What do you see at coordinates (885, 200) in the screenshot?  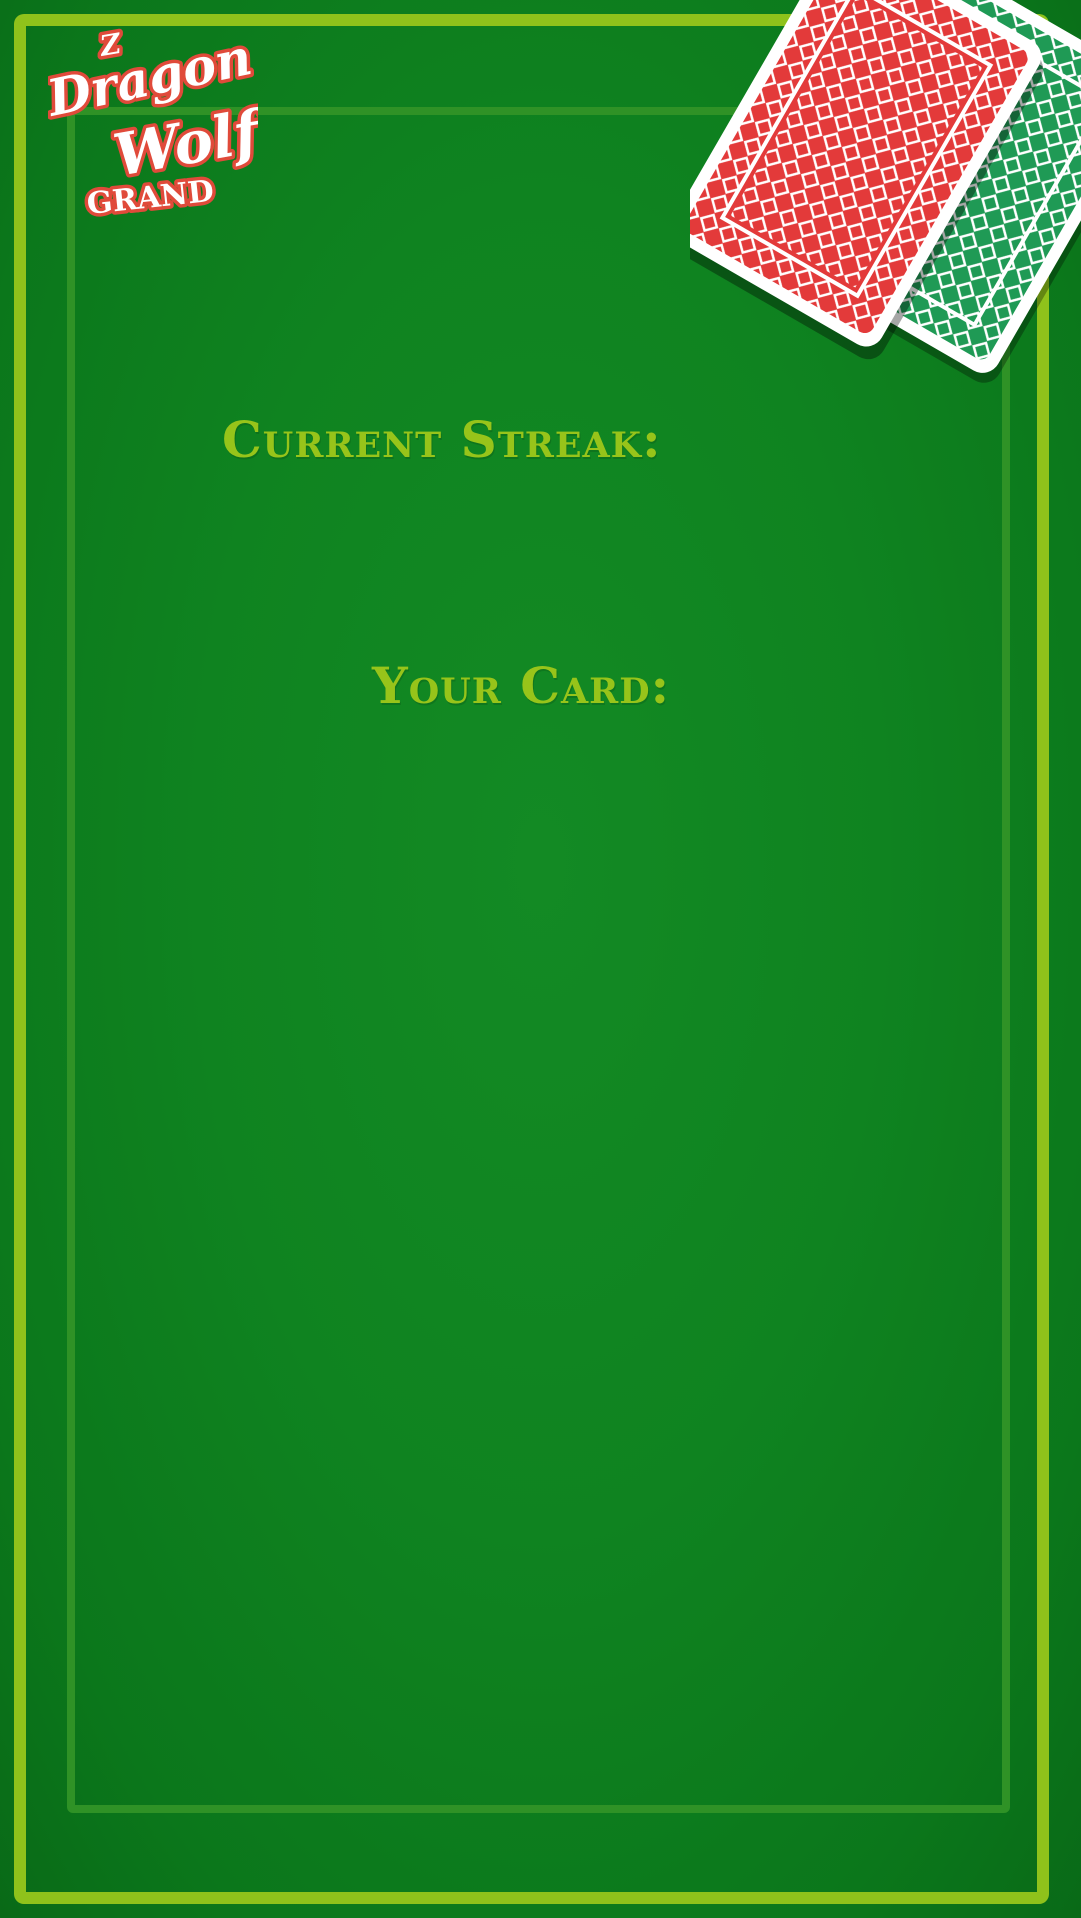 I see `card-deck-icon` at bounding box center [885, 200].